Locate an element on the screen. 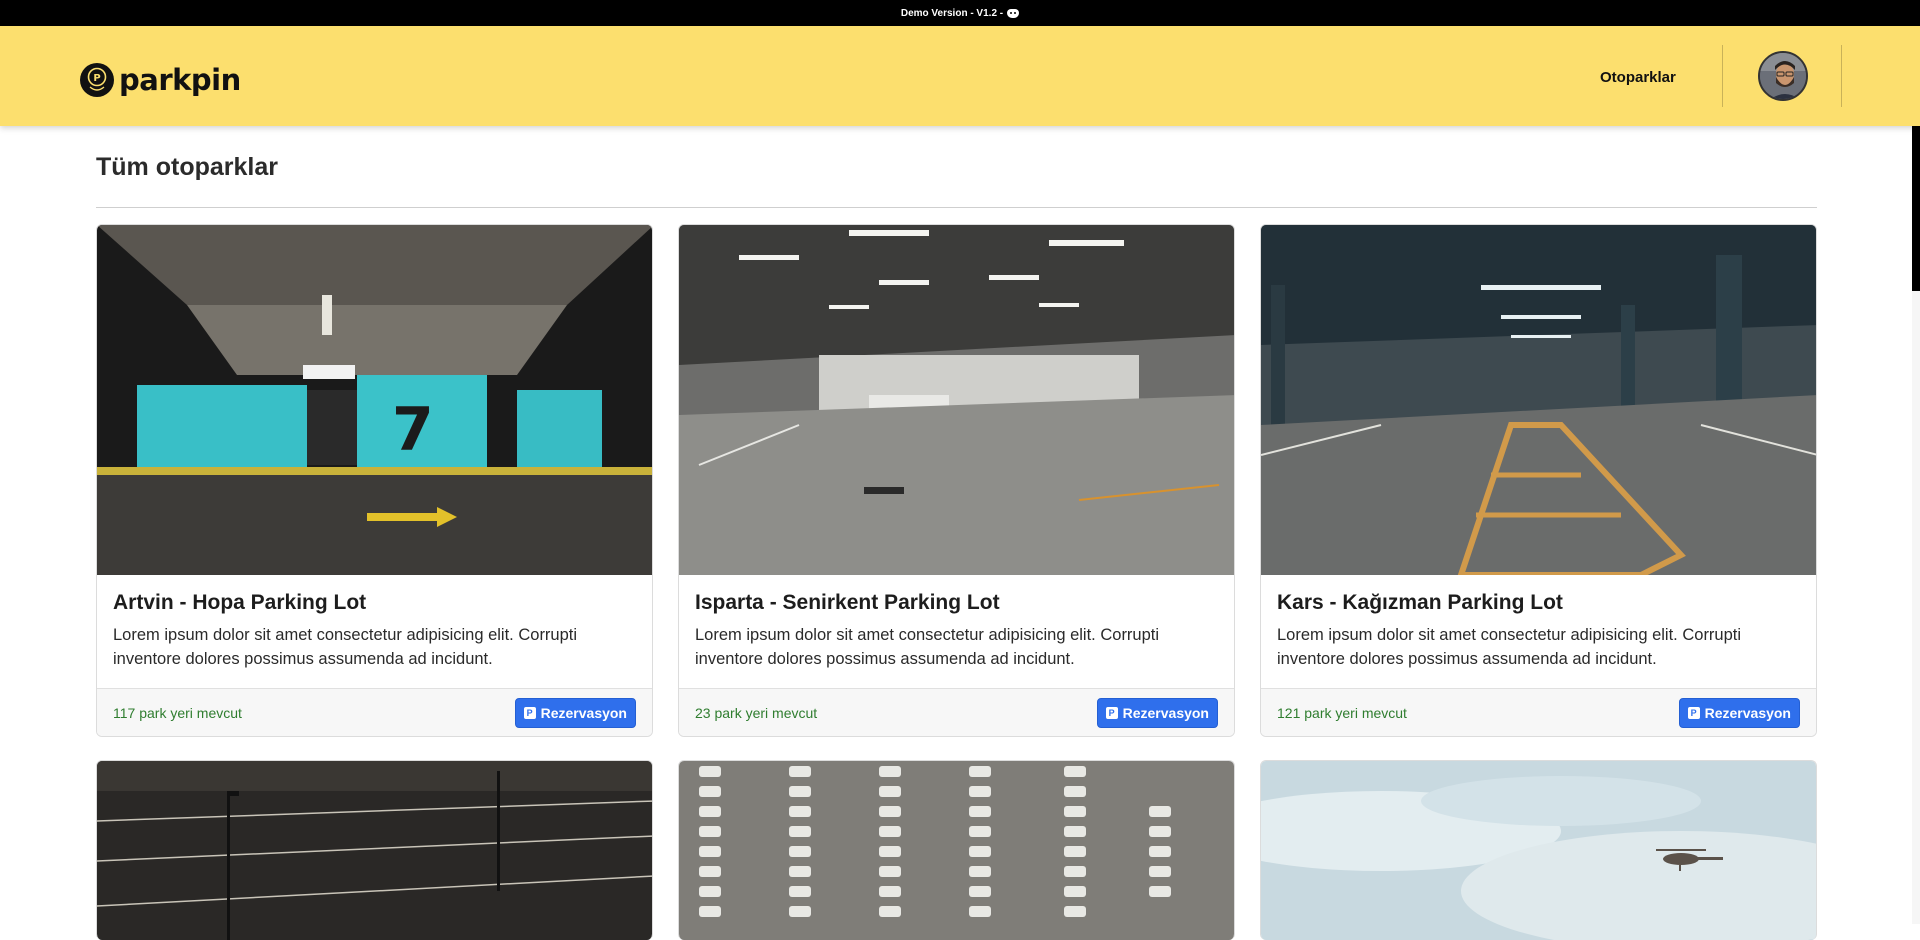 This screenshot has height=940, width=1920. demo-version-bar: Demo Version - V1.2 - is located at coordinates (960, 13).